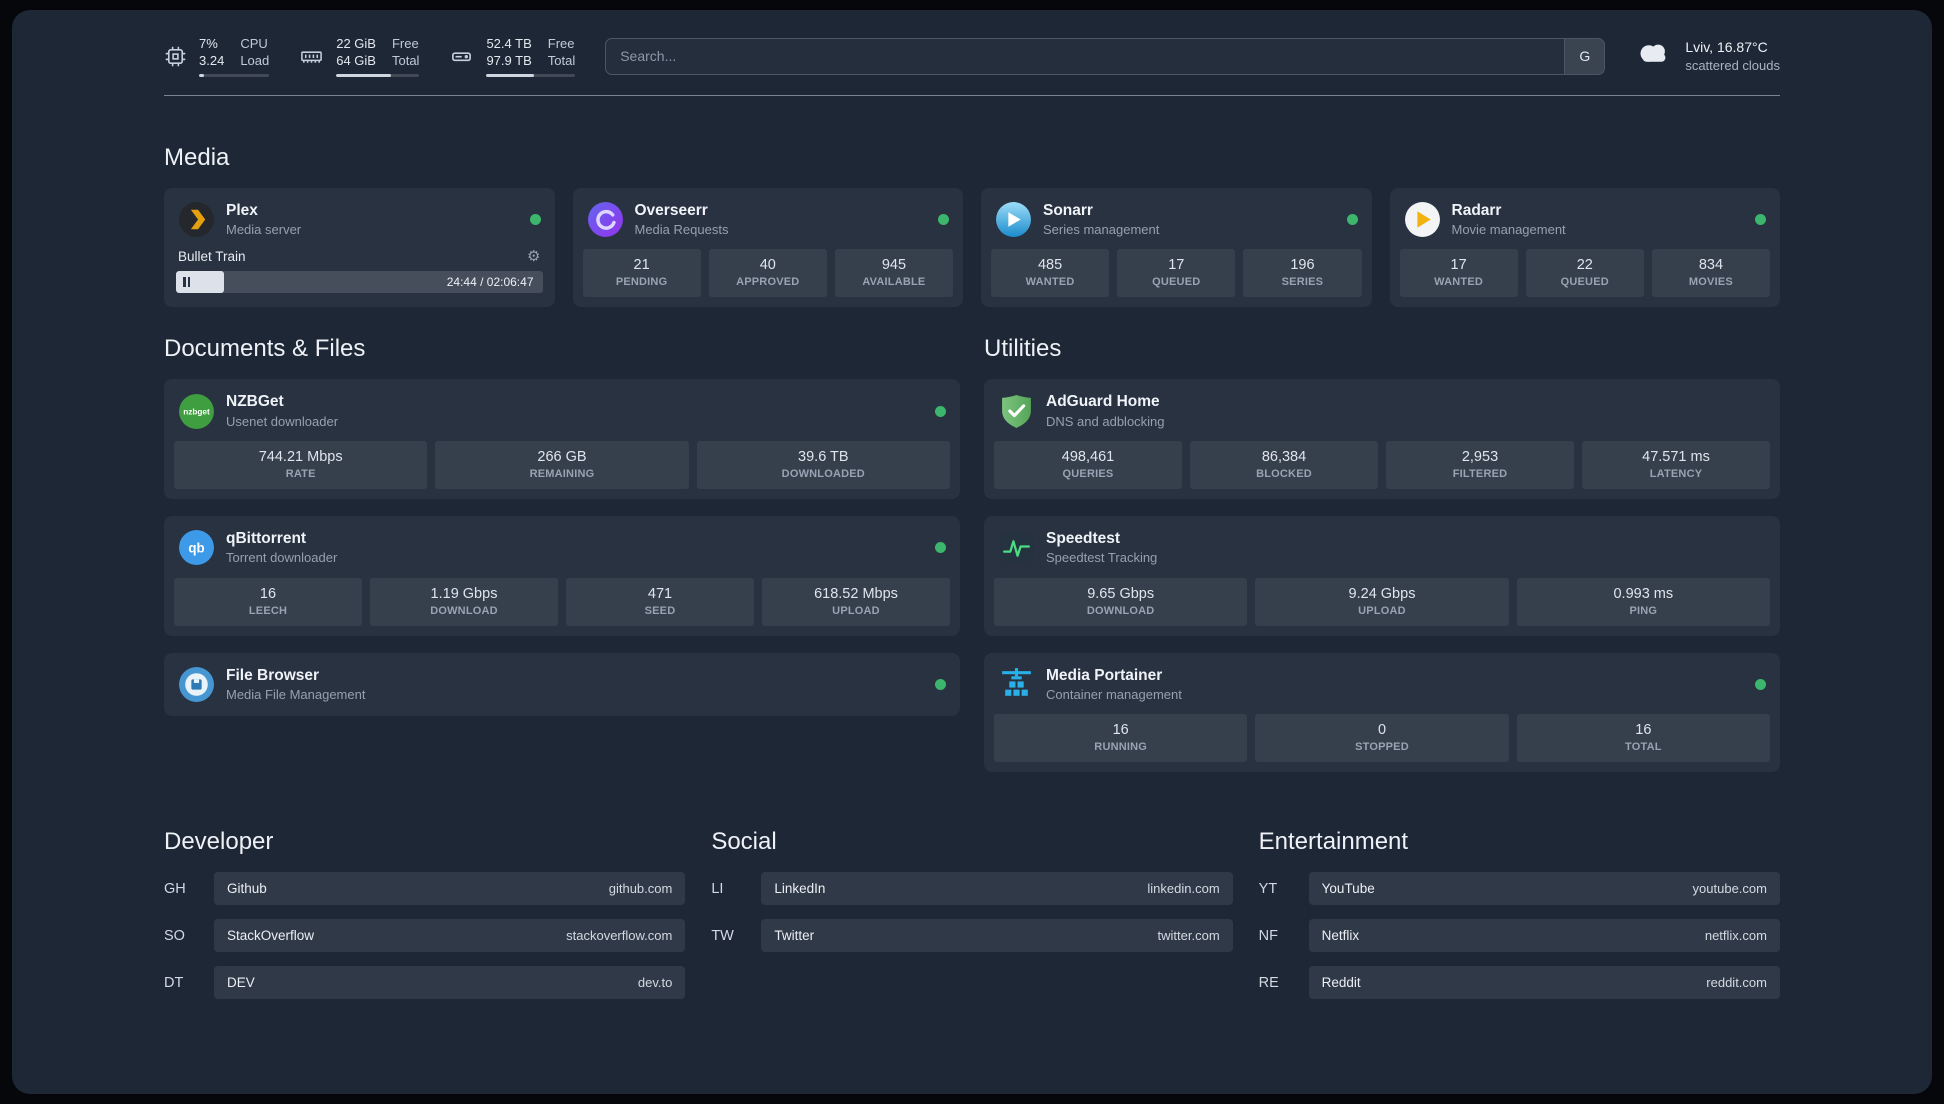 This screenshot has height=1104, width=1944. Describe the element at coordinates (1101, 230) in the screenshot. I see `service-description: Series management` at that location.